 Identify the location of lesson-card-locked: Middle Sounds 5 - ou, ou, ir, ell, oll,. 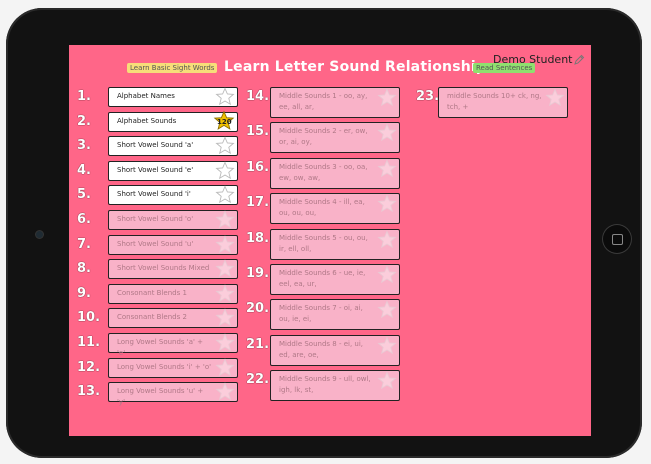
(335, 244).